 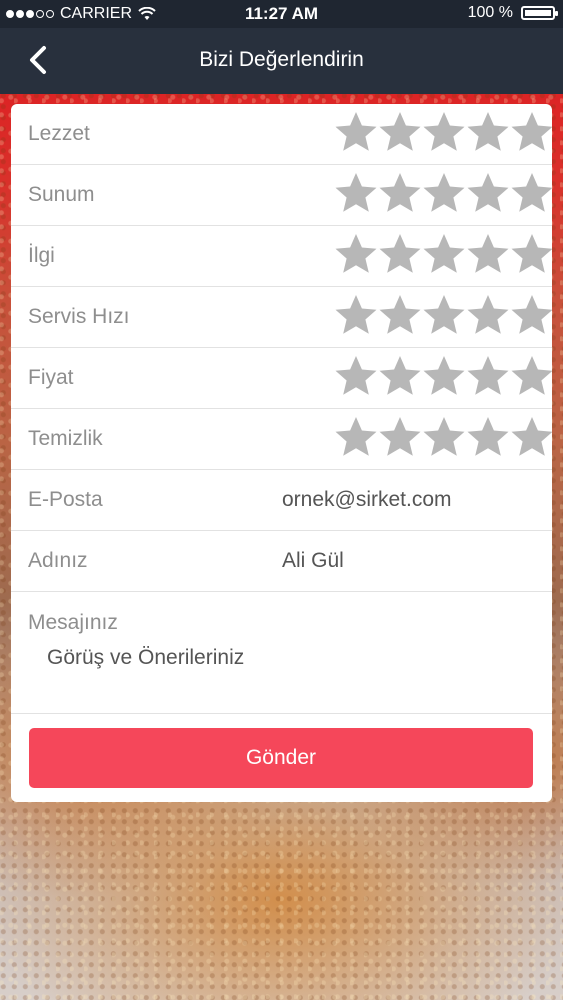 I want to click on email-row: E-Posta ornek@sirket.com, so click(x=281, y=500).